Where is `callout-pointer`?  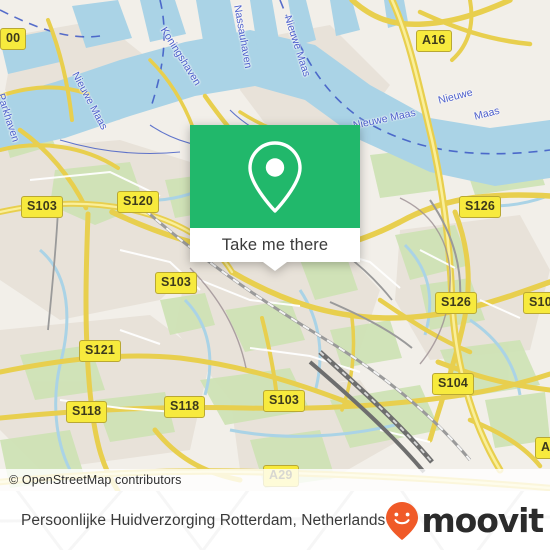
callout-pointer is located at coordinates (275, 266).